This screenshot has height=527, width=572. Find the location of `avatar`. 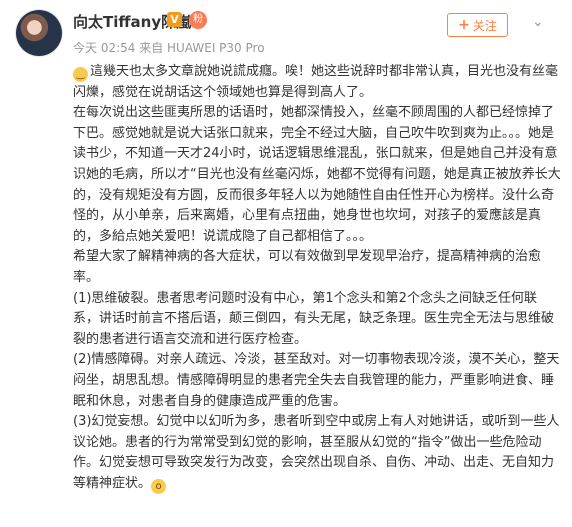

avatar is located at coordinates (39, 33).